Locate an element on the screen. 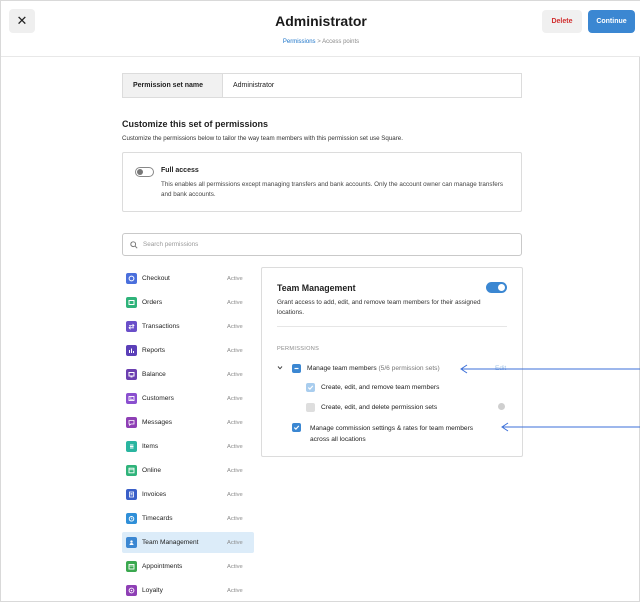  sidebar-item-reports: Reports Active is located at coordinates (188, 350).